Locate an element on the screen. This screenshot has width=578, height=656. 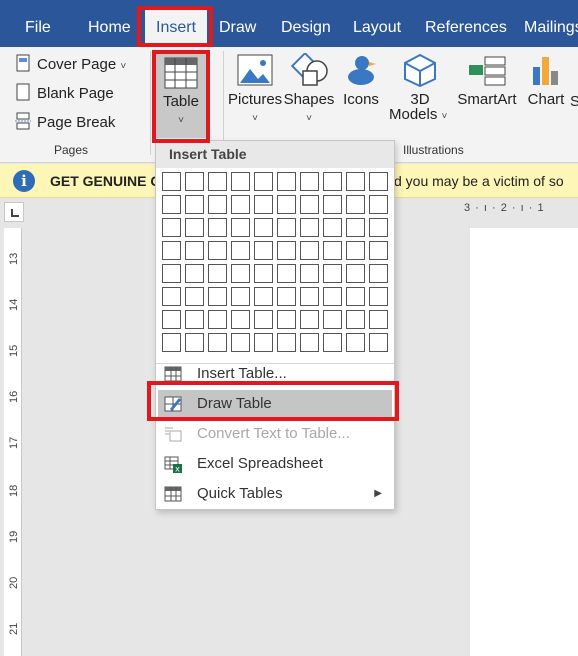
tab-mailings: Mailings is located at coordinates (551, 28).